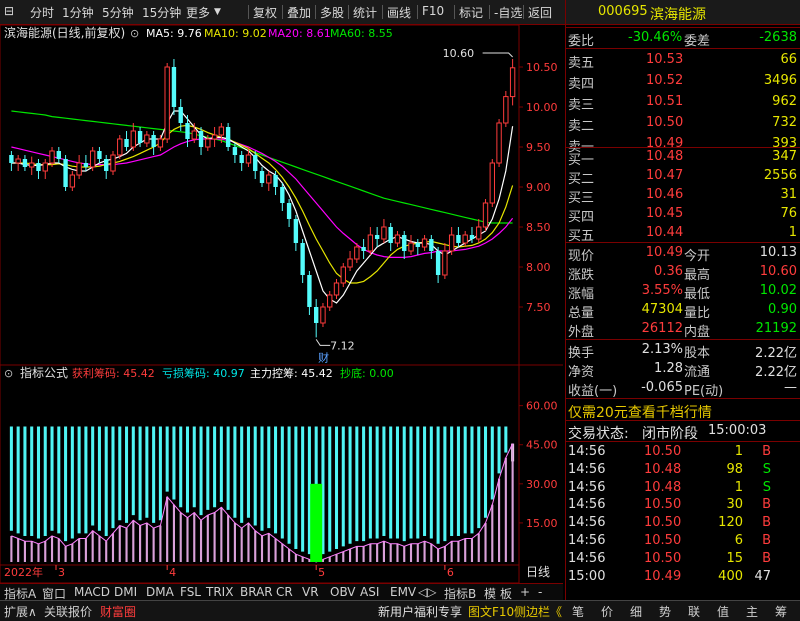 This screenshot has height=621, width=800. I want to click on toolbar-action-7: -自选, so click(508, 12).